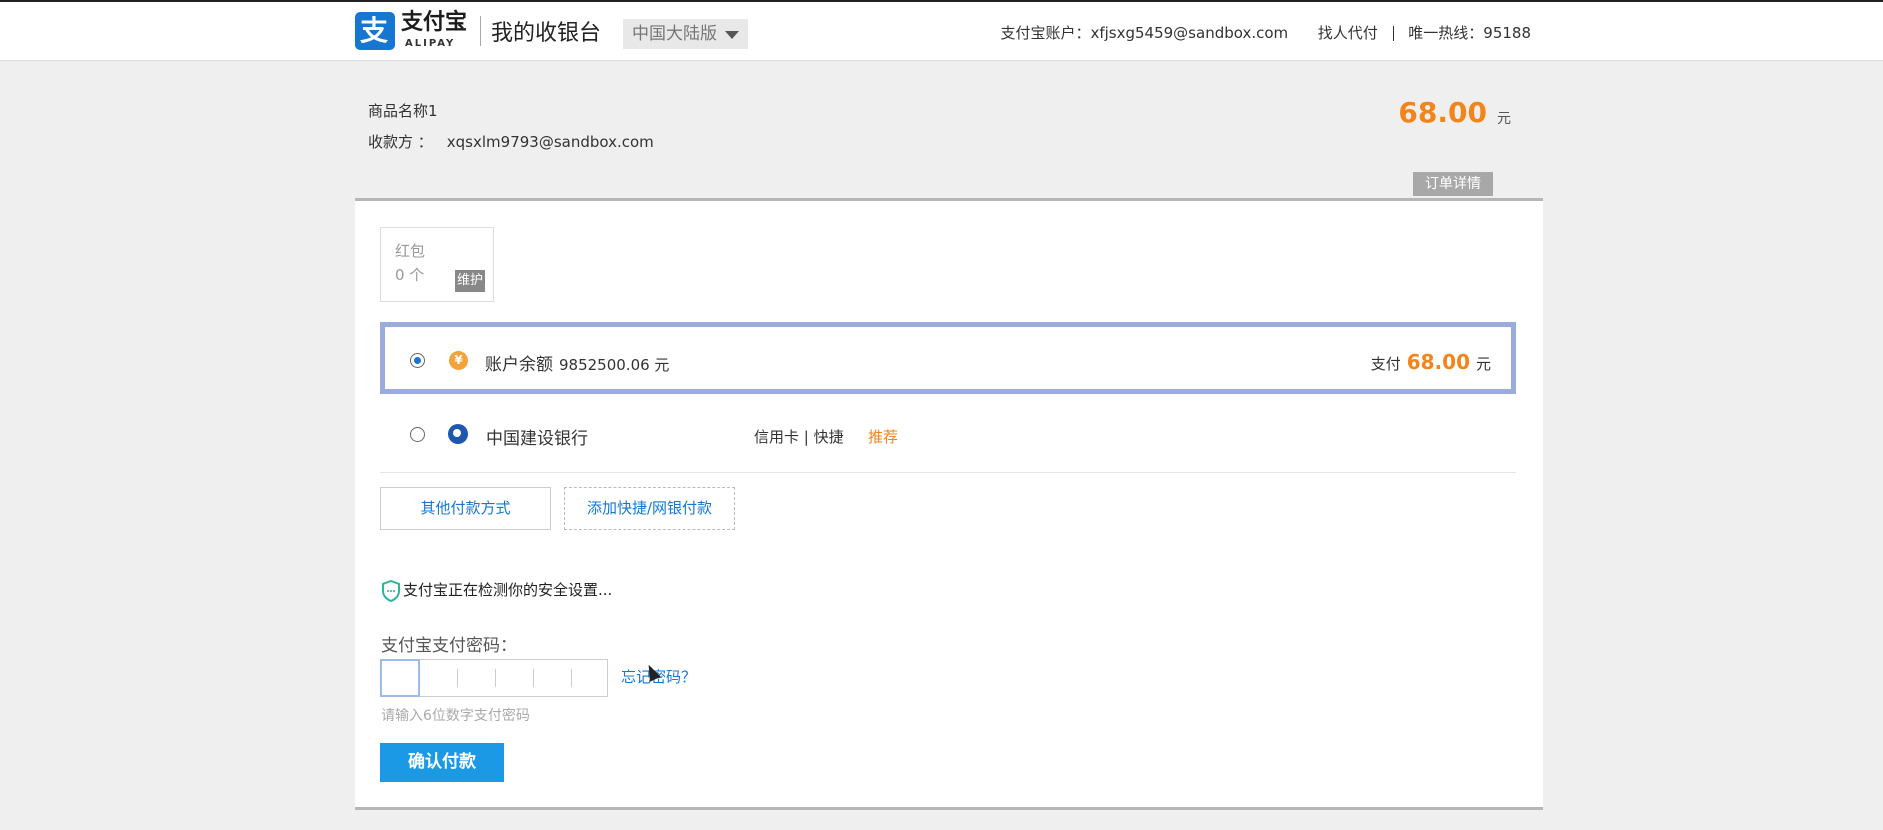 The image size is (1883, 830). Describe the element at coordinates (614, 365) in the screenshot. I see `balance-value: 9852500.06 元` at that location.